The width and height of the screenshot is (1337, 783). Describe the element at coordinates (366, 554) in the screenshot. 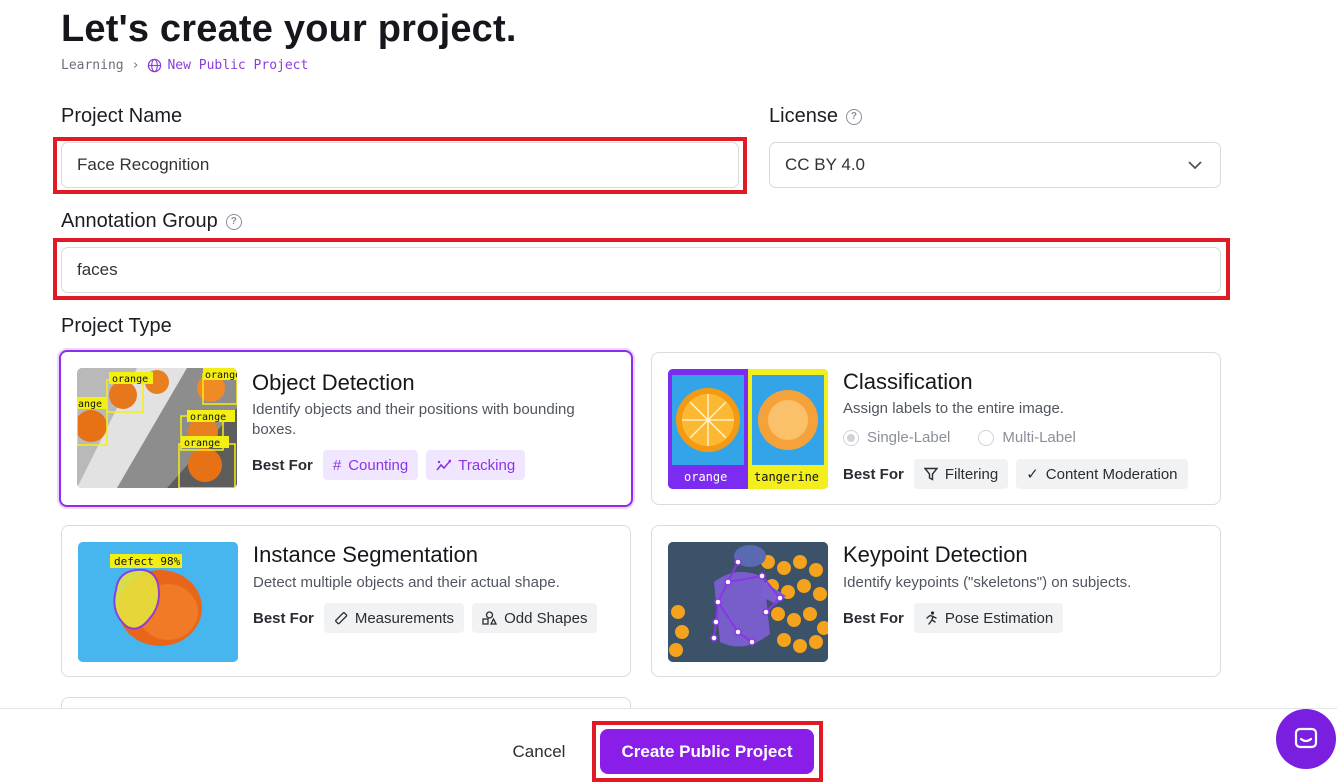

I see `card-title: Instance Segmentation` at that location.